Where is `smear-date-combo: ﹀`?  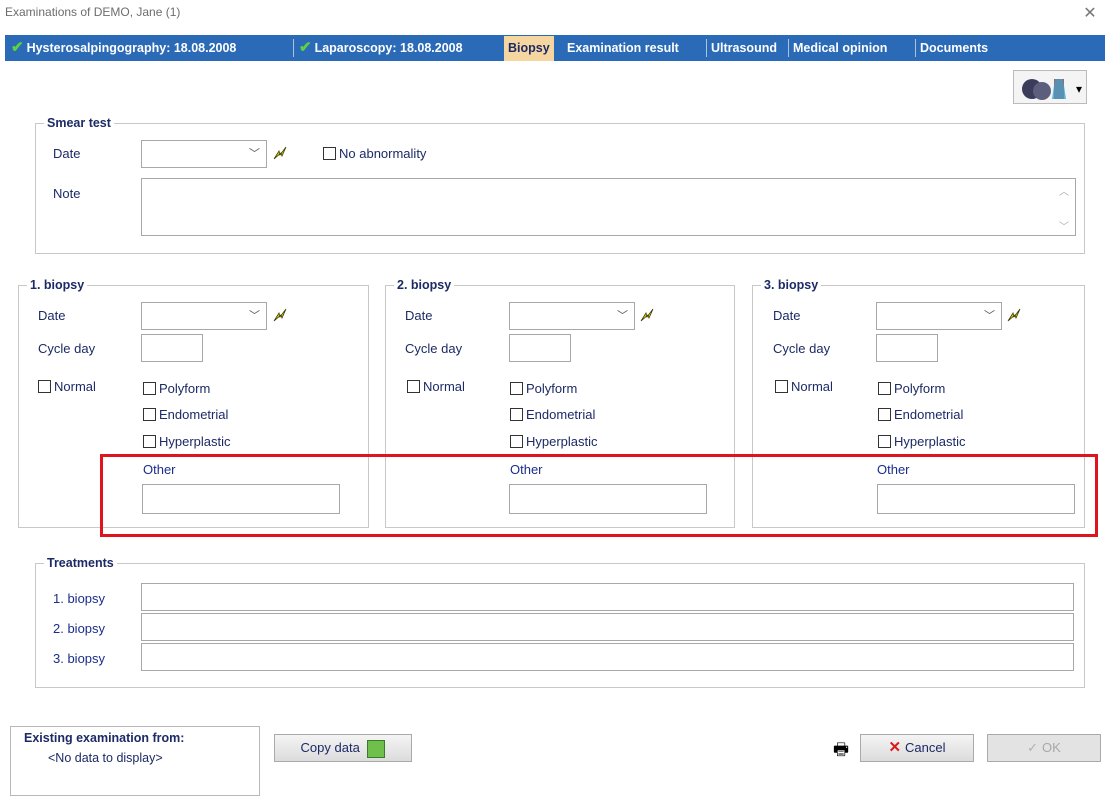
smear-date-combo: ﹀ is located at coordinates (204, 154).